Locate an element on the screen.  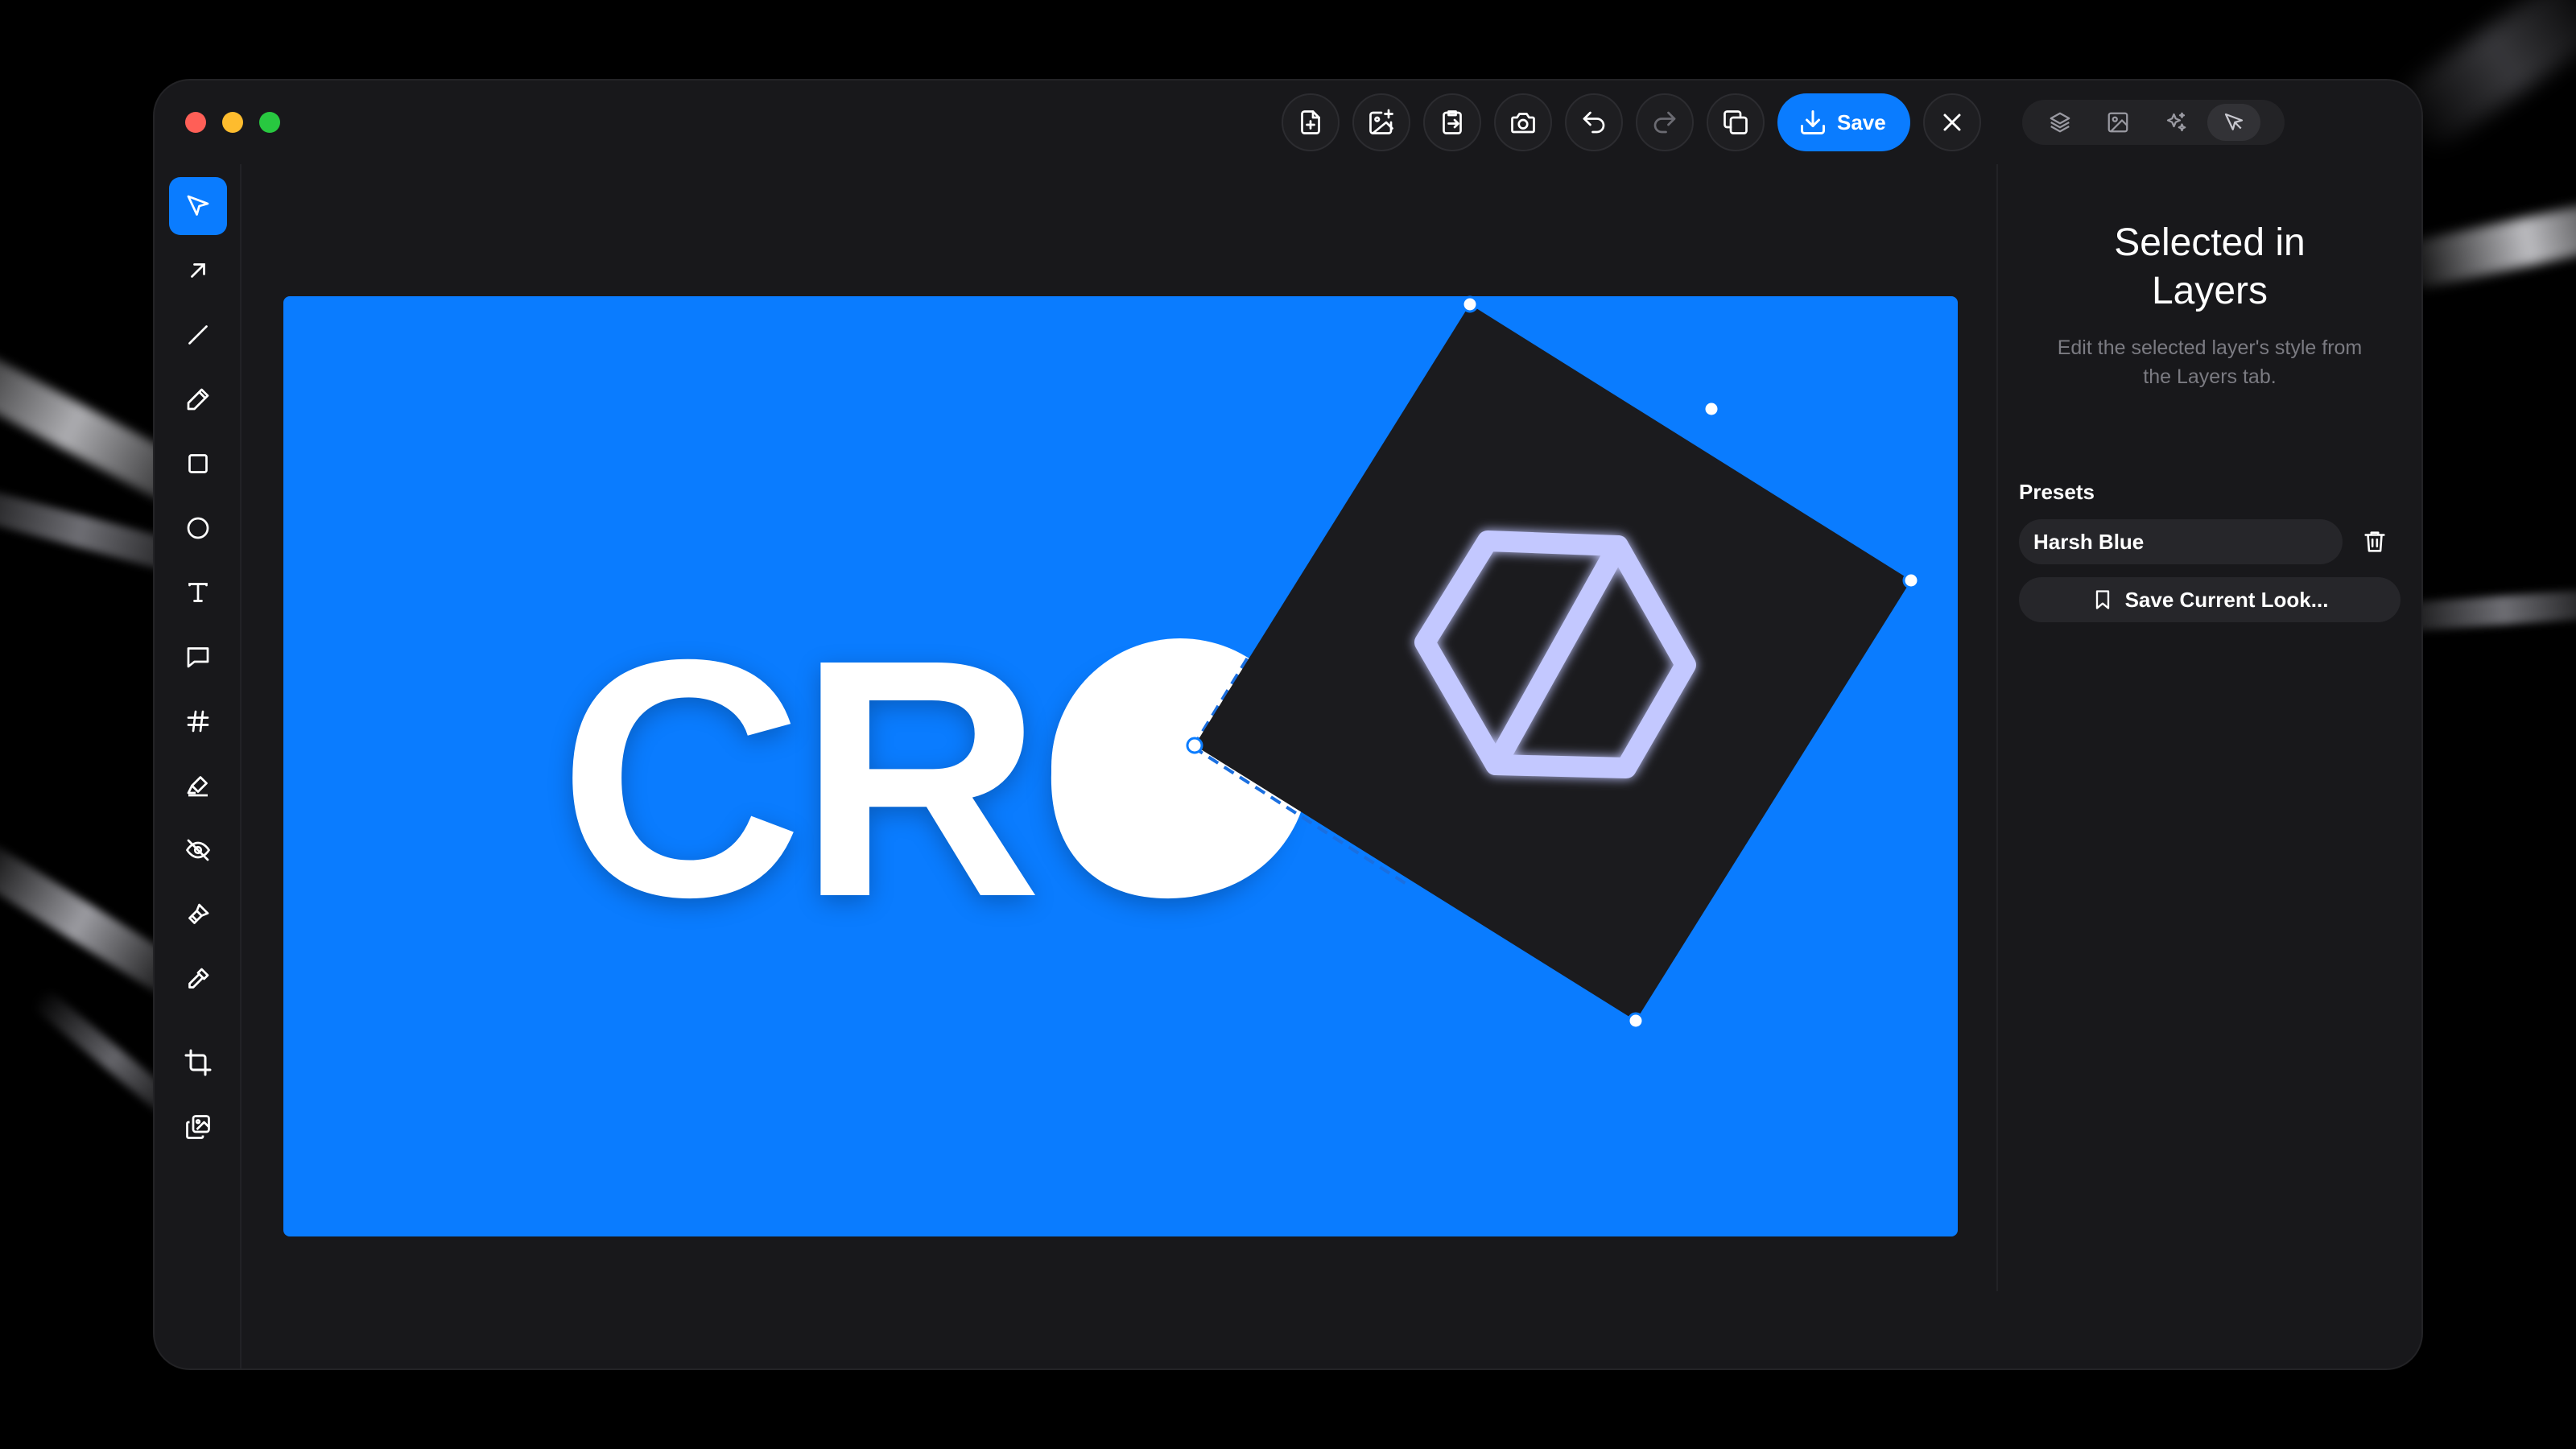
select-tool is located at coordinates (198, 206).